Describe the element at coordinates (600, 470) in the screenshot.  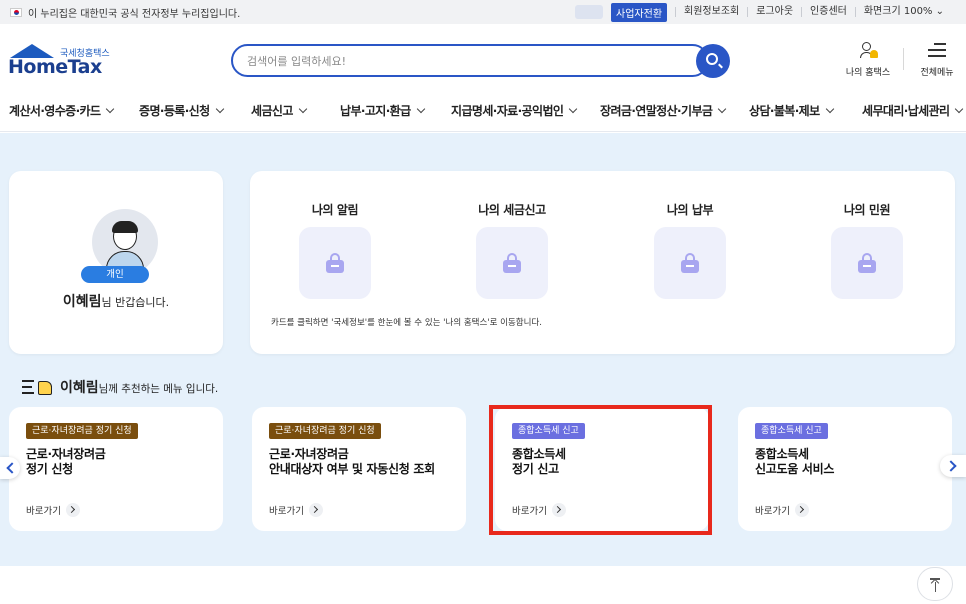
I see `highlight-box` at that location.